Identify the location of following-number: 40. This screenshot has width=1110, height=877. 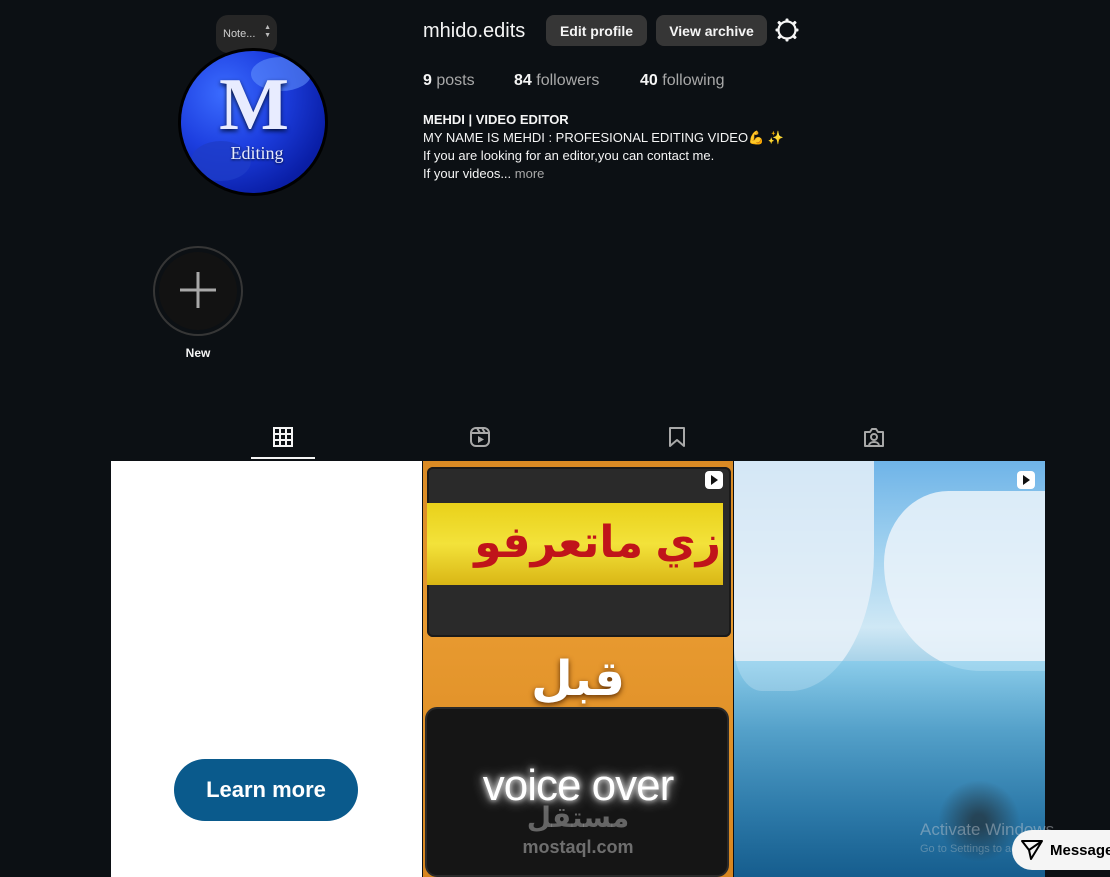
(649, 80).